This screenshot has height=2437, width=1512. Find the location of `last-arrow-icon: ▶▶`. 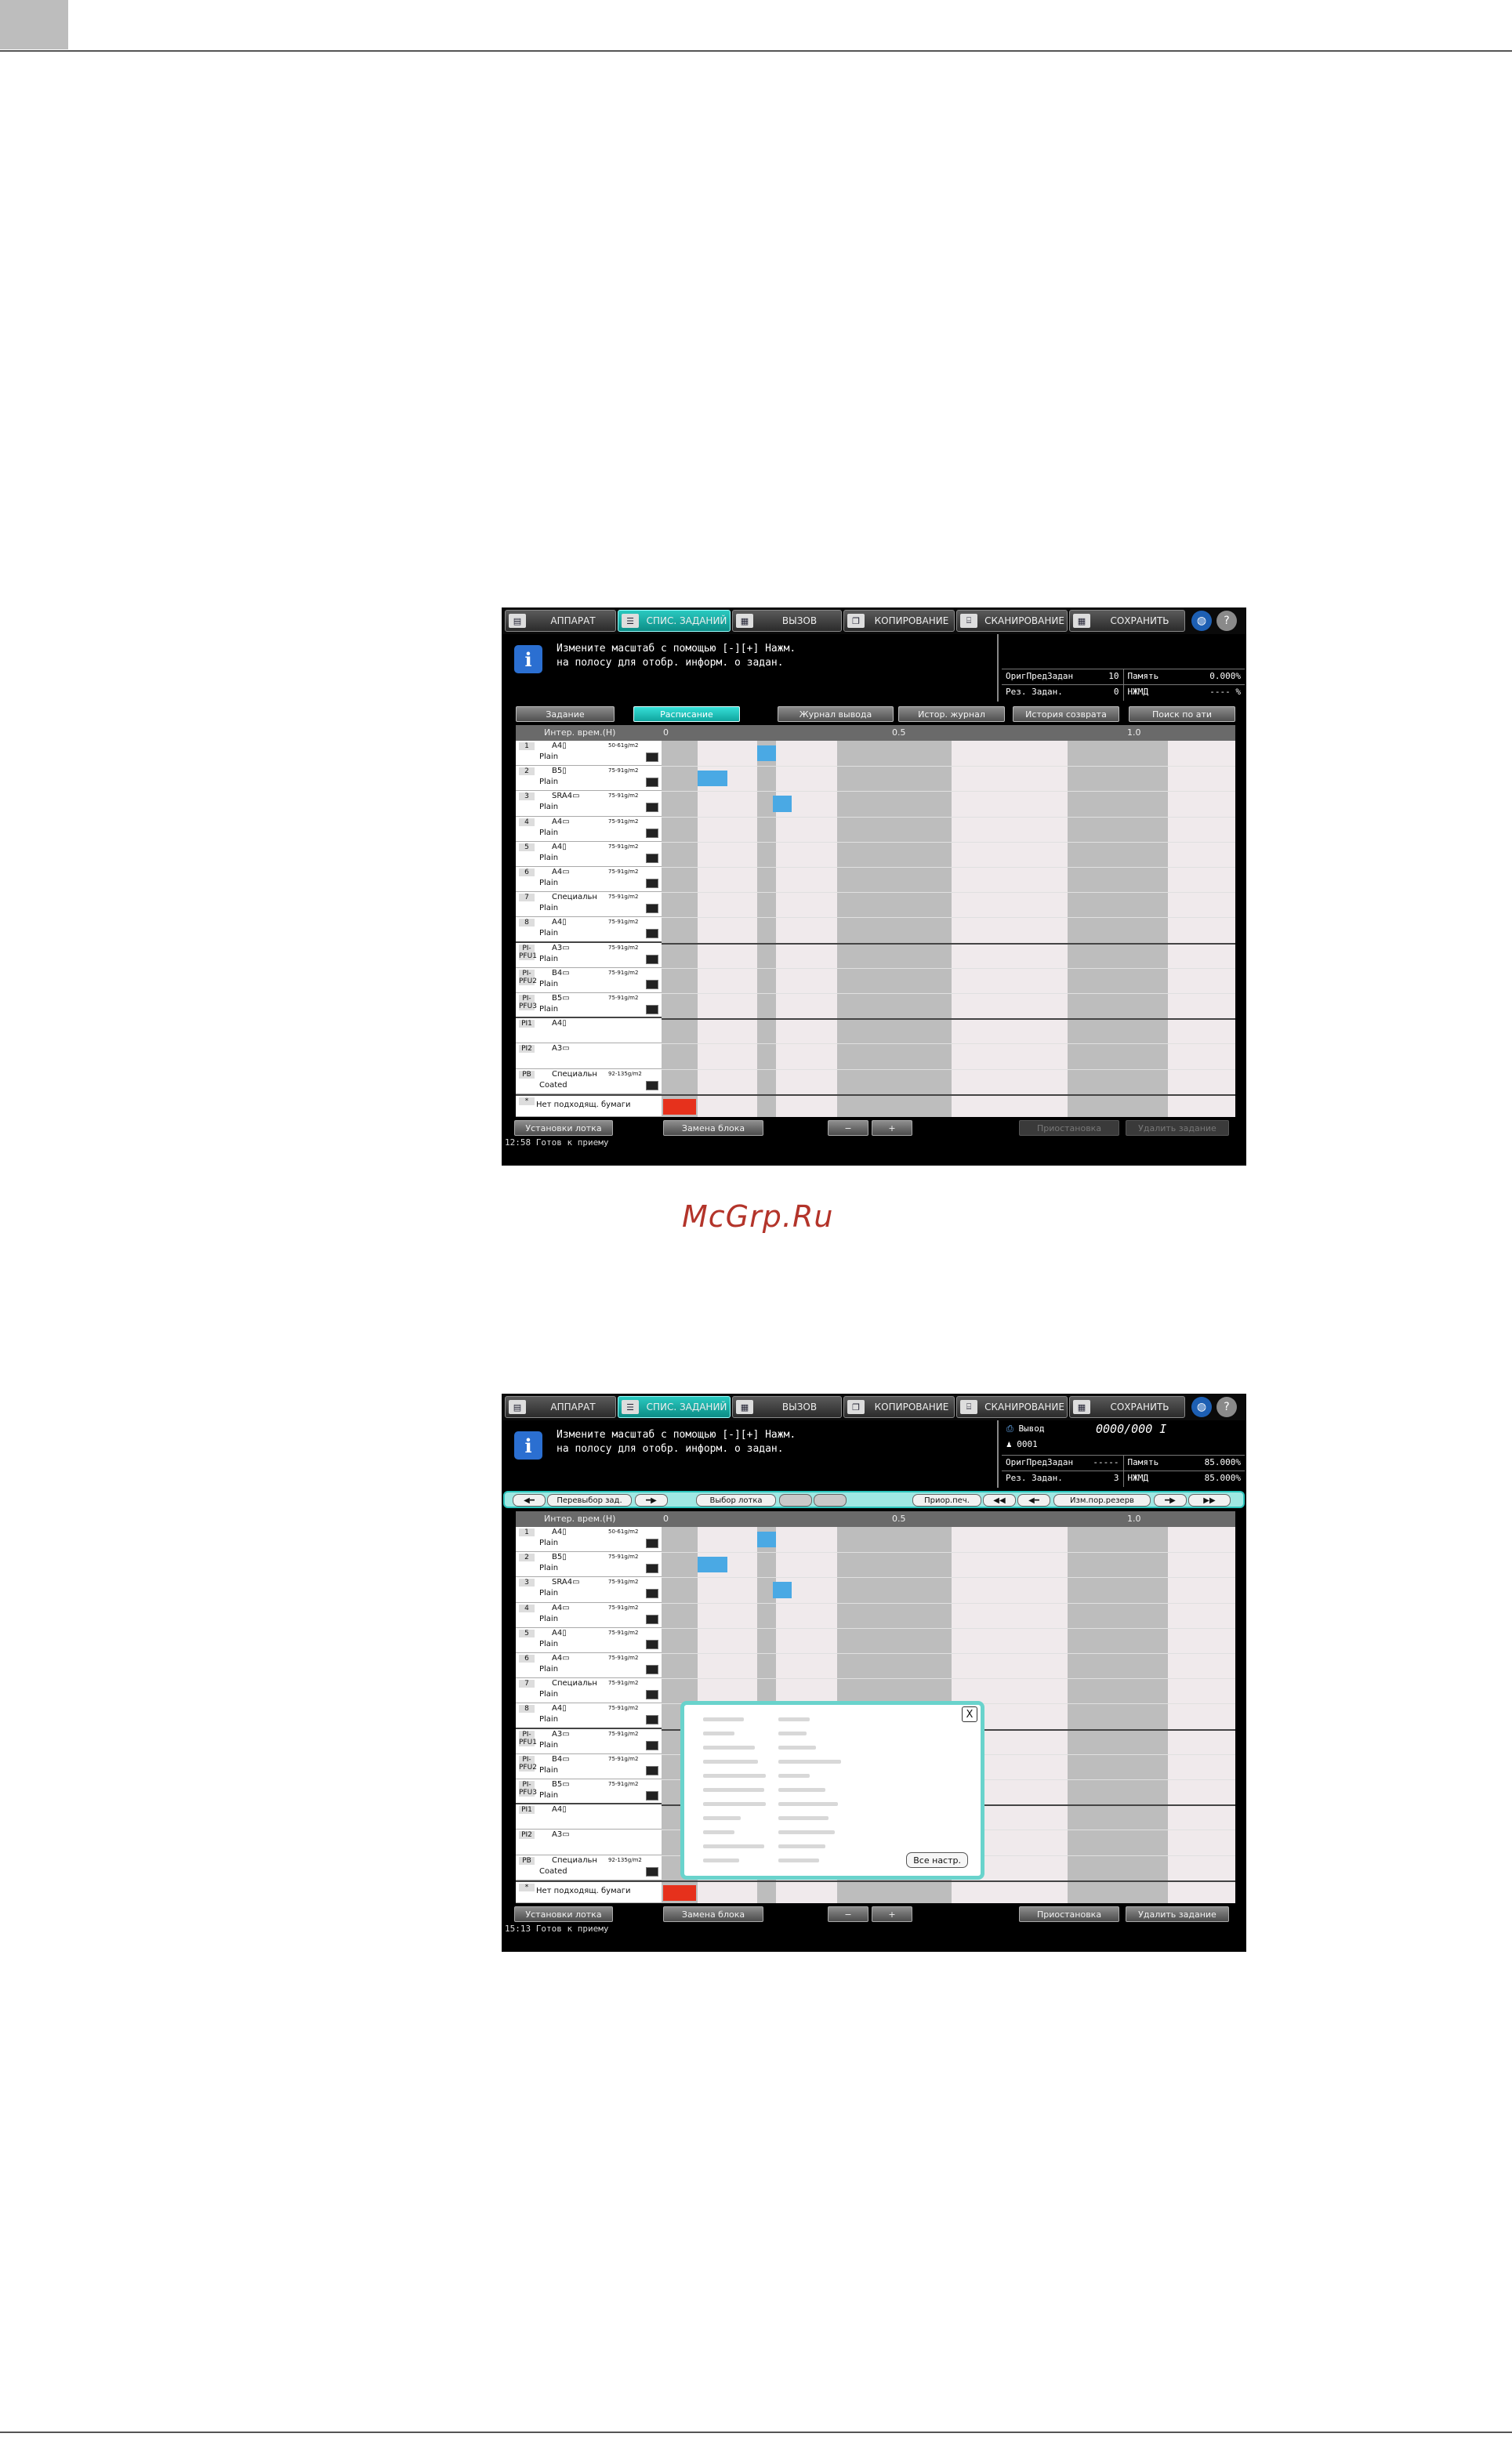

last-arrow-icon: ▶▶ is located at coordinates (1209, 1500).